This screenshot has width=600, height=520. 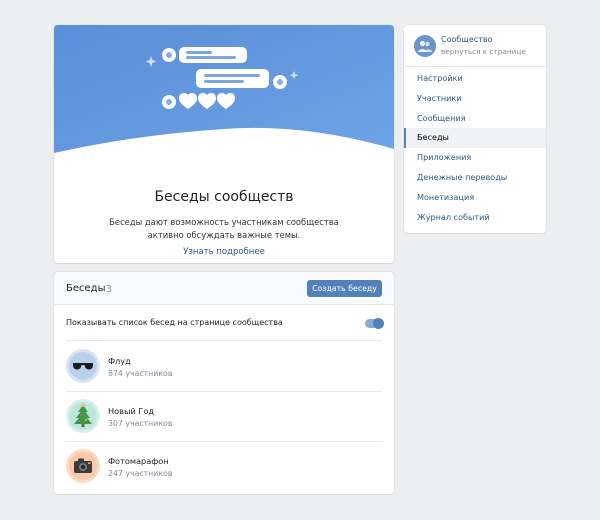 I want to click on chat-item-flood: Флуд 874 участников, so click(x=224, y=367).